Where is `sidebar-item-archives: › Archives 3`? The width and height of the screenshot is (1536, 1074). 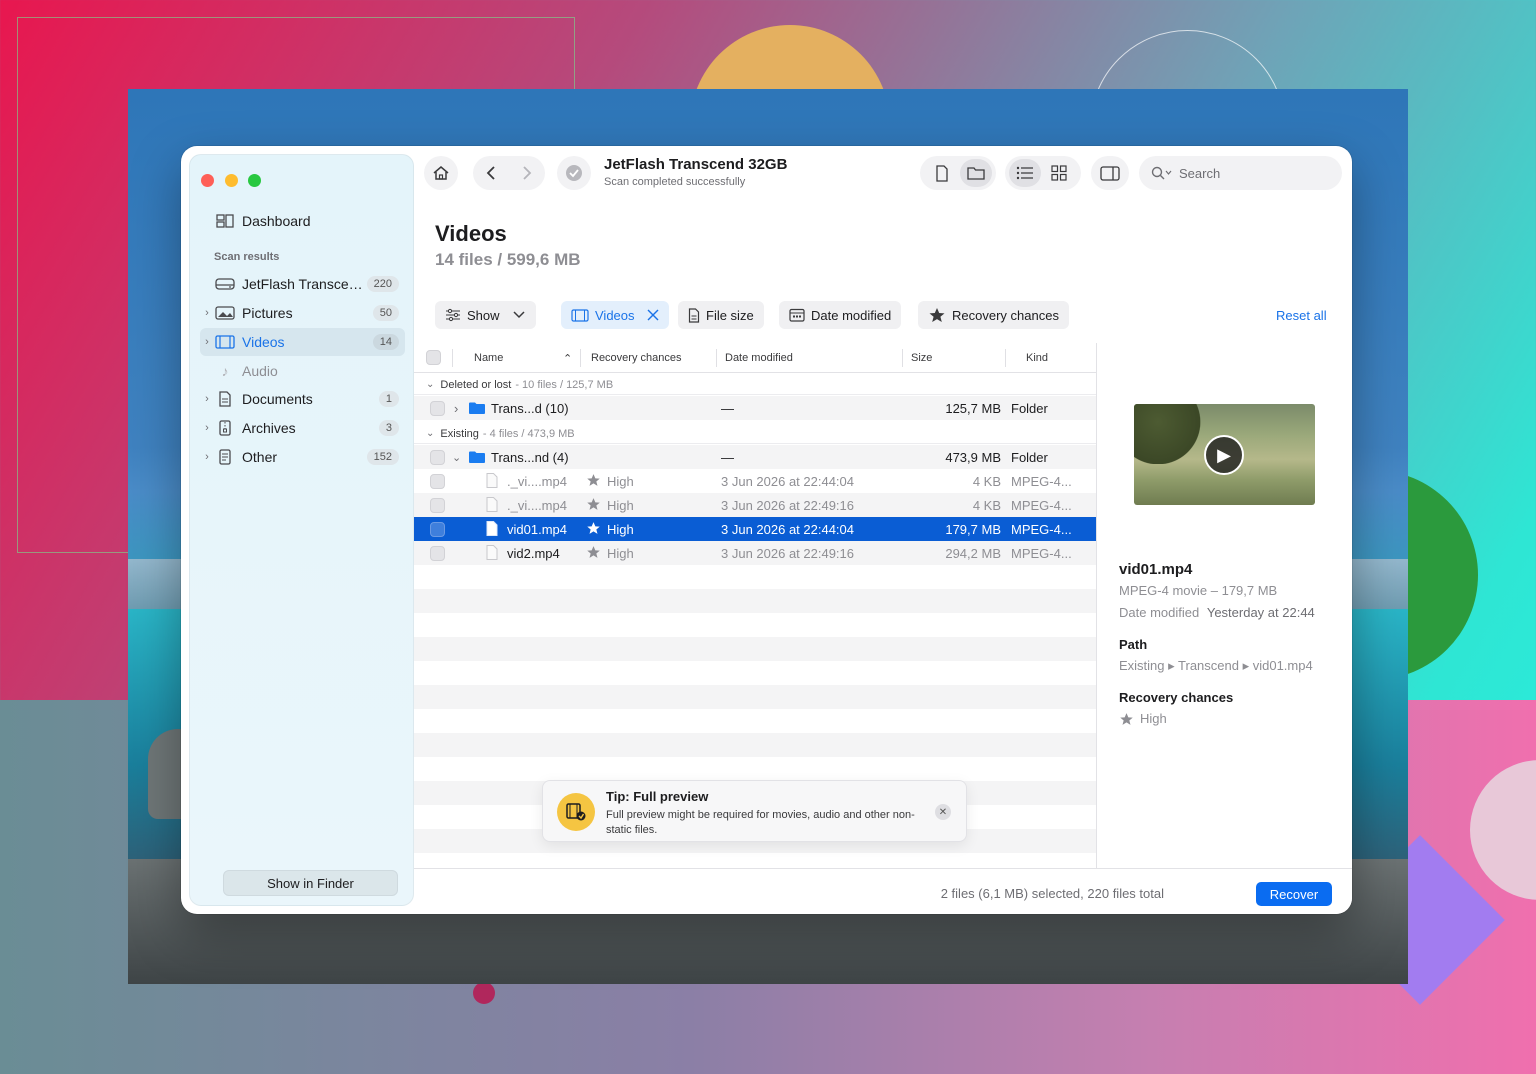 sidebar-item-archives: › Archives 3 is located at coordinates (302, 428).